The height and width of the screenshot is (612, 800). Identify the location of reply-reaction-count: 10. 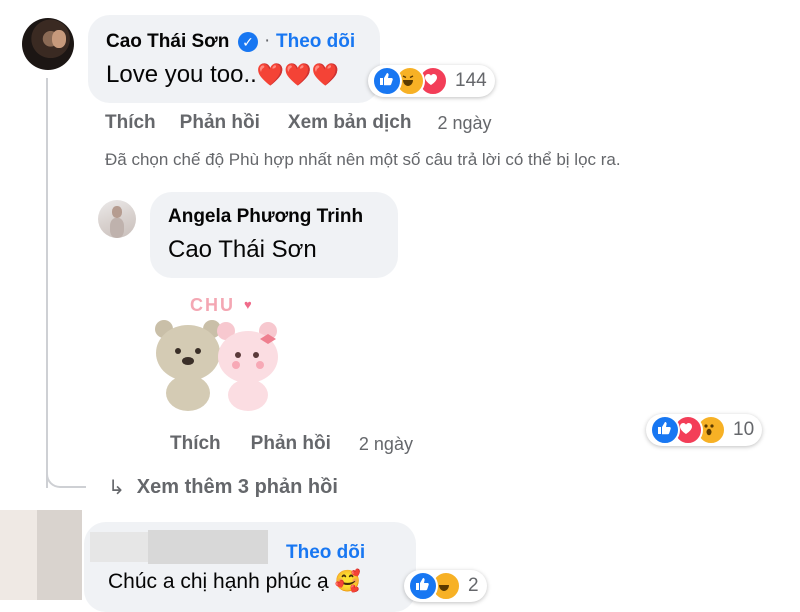
(744, 429).